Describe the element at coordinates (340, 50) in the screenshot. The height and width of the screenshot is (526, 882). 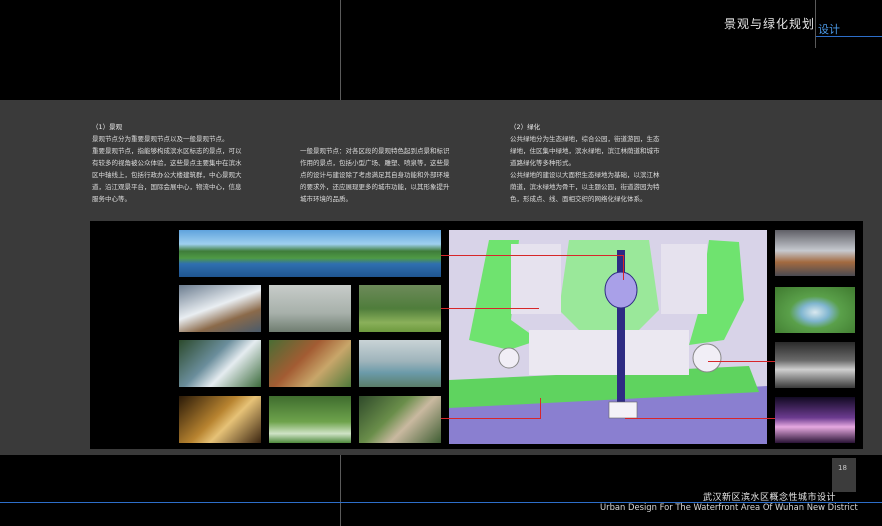
I see `frame-vline-left` at that location.